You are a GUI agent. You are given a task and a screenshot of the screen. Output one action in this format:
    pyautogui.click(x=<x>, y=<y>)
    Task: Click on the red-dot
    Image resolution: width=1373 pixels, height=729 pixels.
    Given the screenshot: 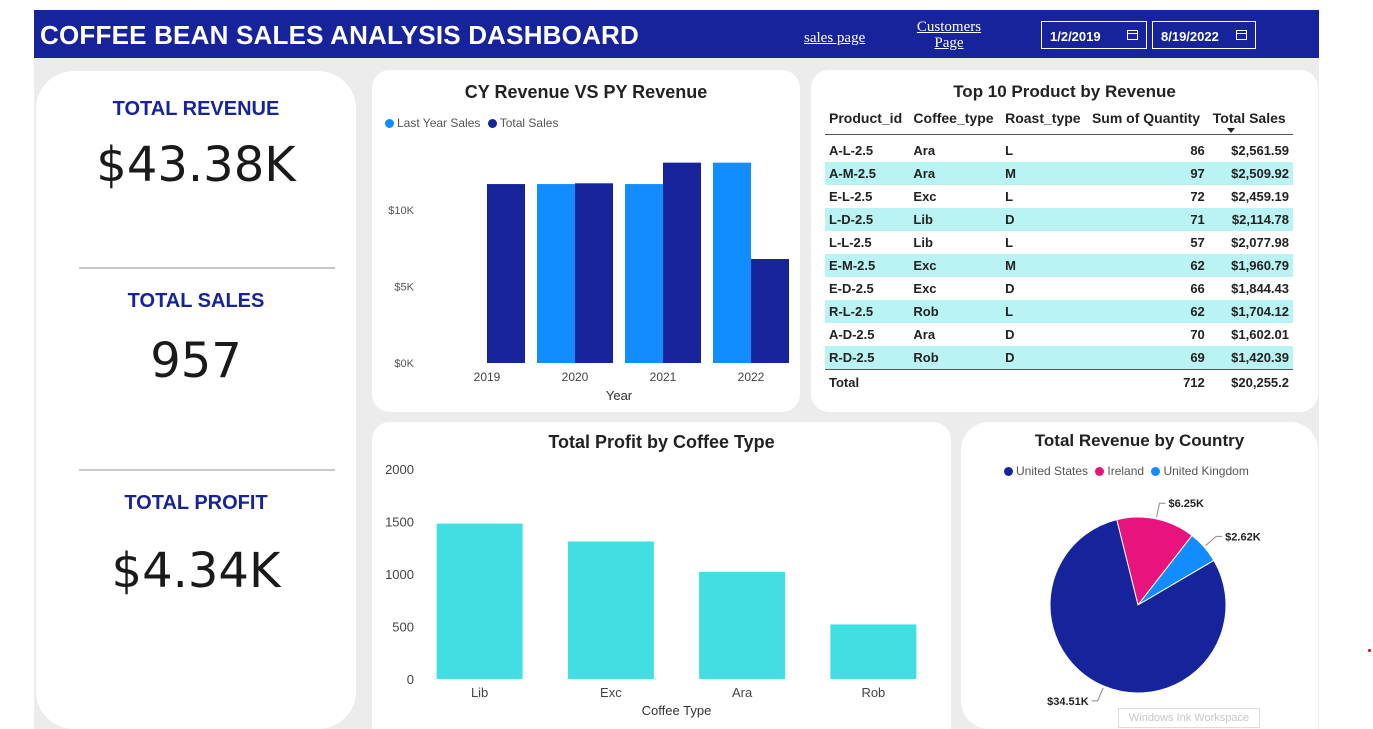 What is the action you would take?
    pyautogui.click(x=1369, y=650)
    